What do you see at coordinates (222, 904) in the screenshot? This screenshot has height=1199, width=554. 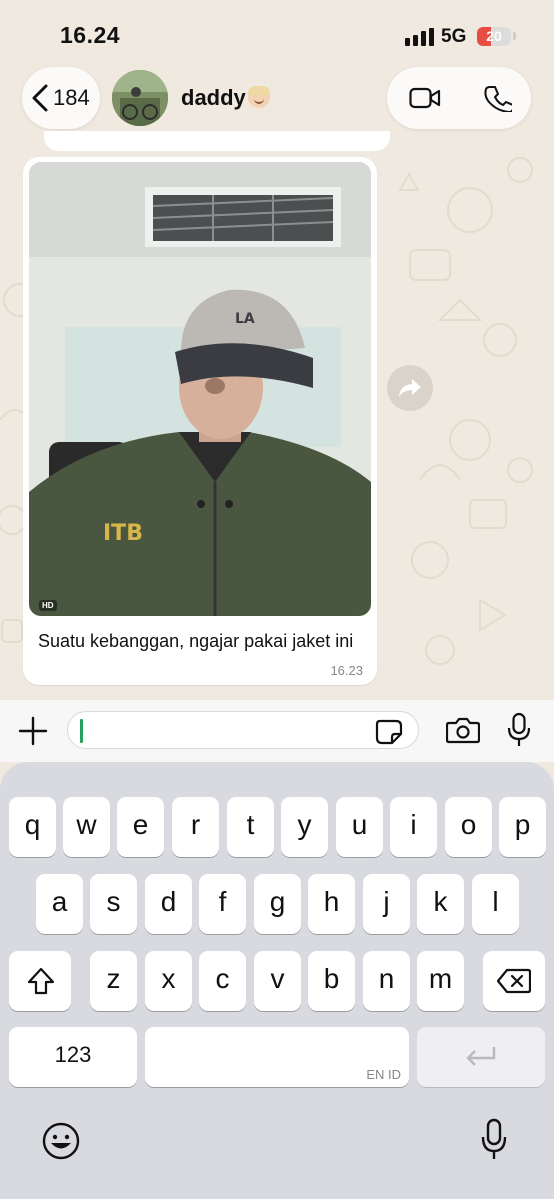 I see `key-f: f` at bounding box center [222, 904].